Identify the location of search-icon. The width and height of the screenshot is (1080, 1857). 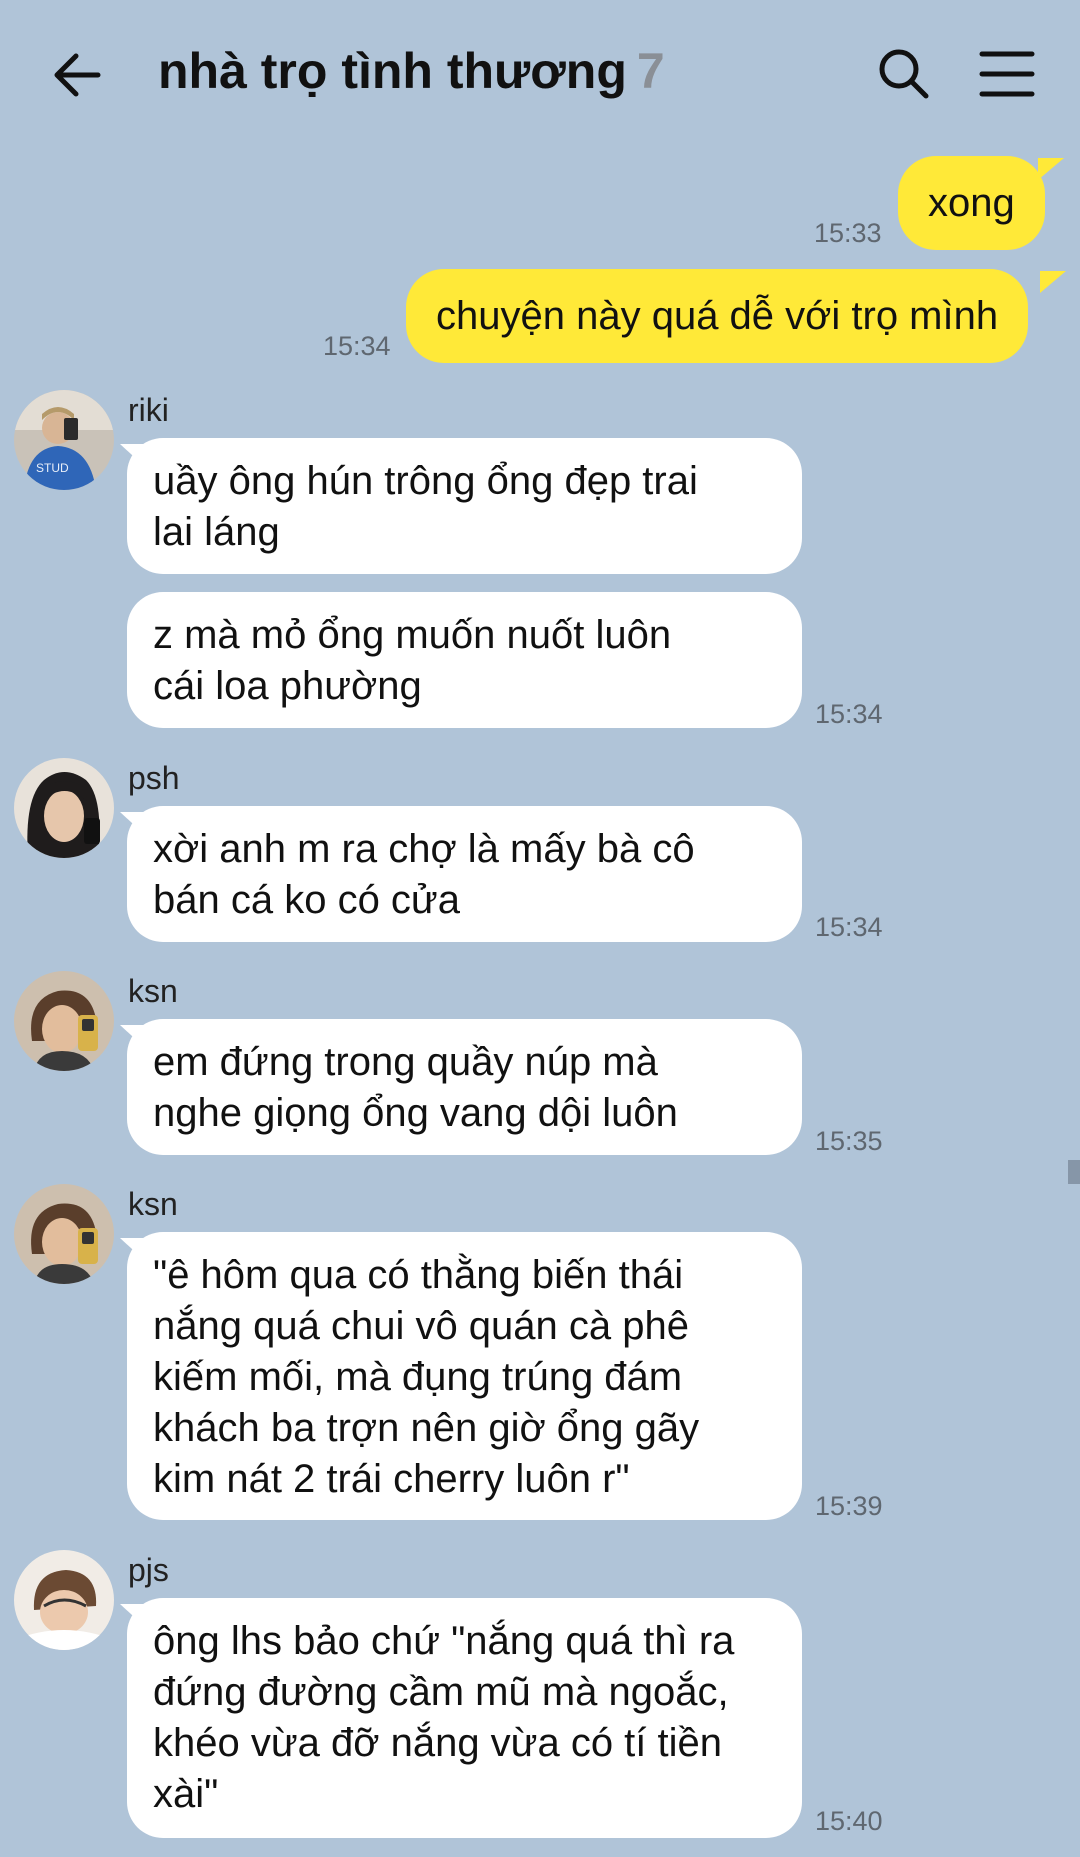
(904, 74).